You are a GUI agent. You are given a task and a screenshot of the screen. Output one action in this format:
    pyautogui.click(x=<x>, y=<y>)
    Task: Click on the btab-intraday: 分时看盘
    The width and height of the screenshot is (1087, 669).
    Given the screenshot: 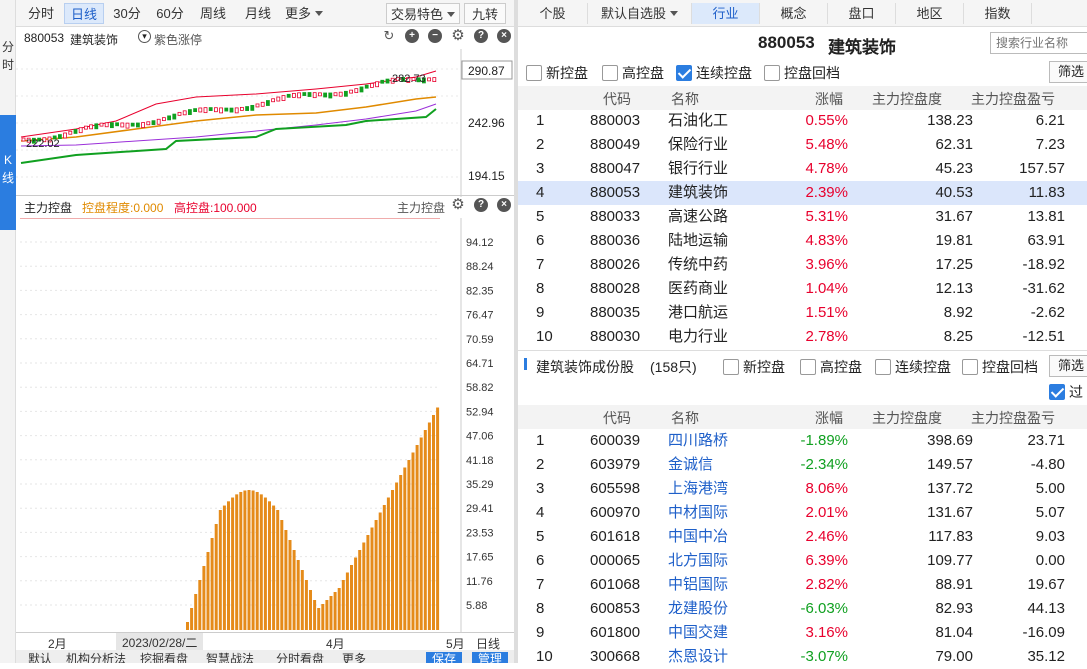 What is the action you would take?
    pyautogui.click(x=300, y=657)
    